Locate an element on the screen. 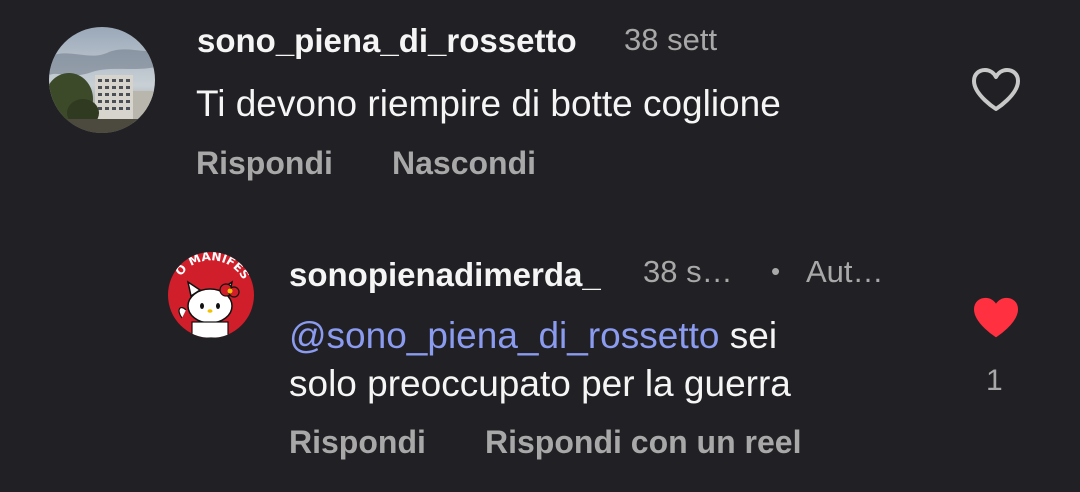 The width and height of the screenshot is (1080, 492). comment-1-text: Ti devono riempire di botte coglione is located at coordinates (488, 103).